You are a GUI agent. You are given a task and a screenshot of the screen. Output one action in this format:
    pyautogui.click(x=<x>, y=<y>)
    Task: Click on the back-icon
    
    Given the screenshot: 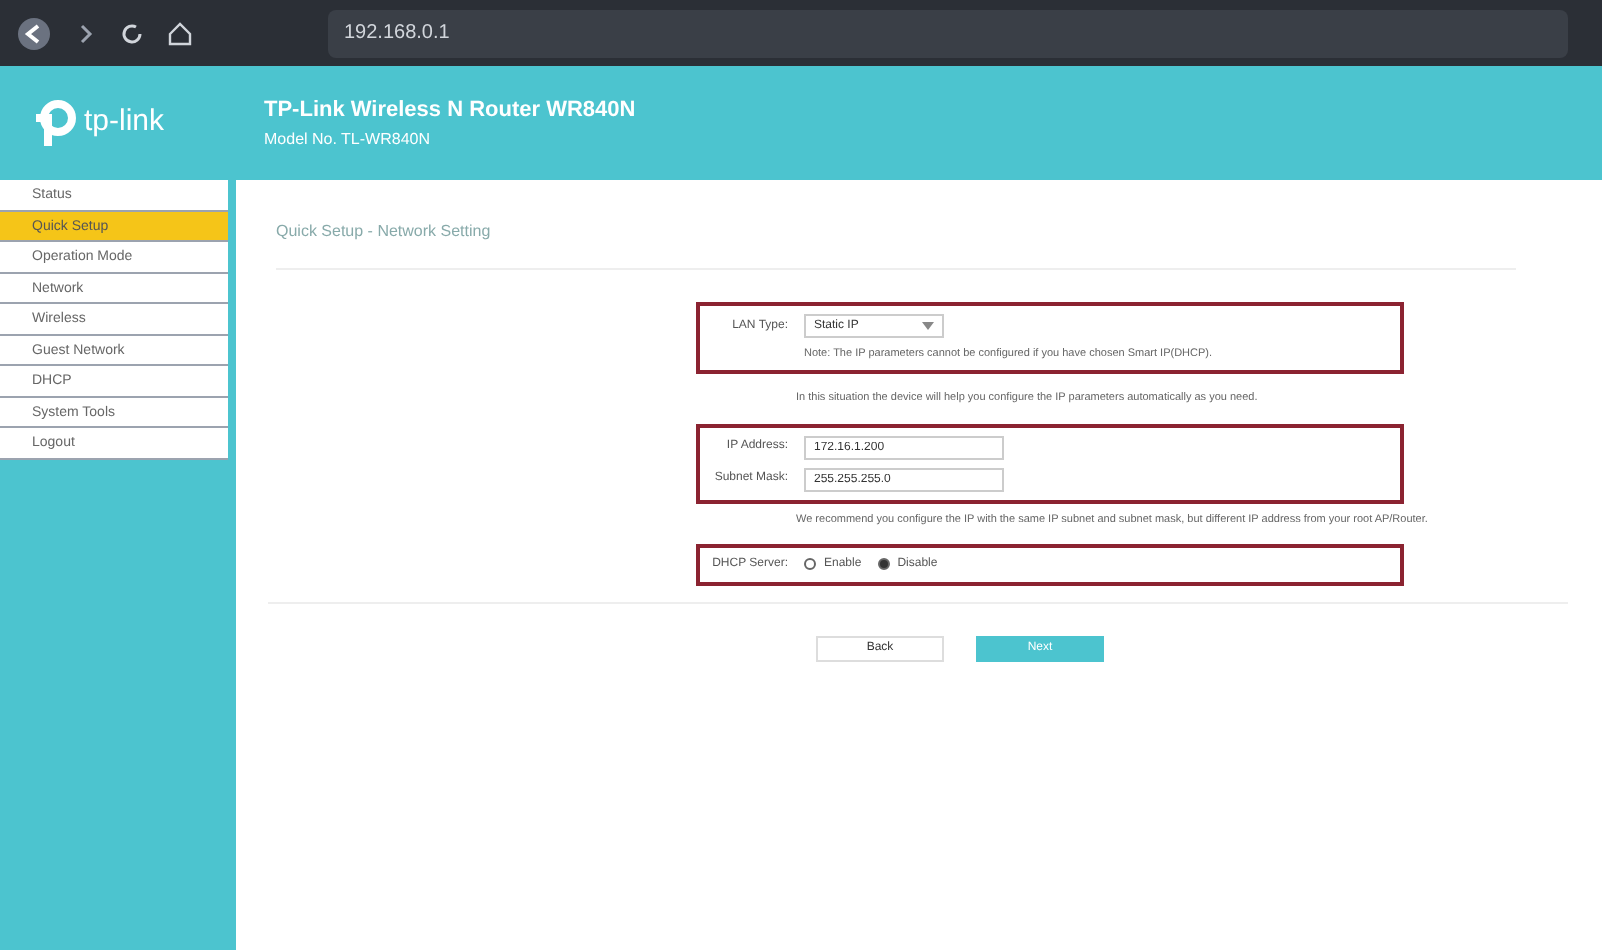 What is the action you would take?
    pyautogui.click(x=34, y=33)
    